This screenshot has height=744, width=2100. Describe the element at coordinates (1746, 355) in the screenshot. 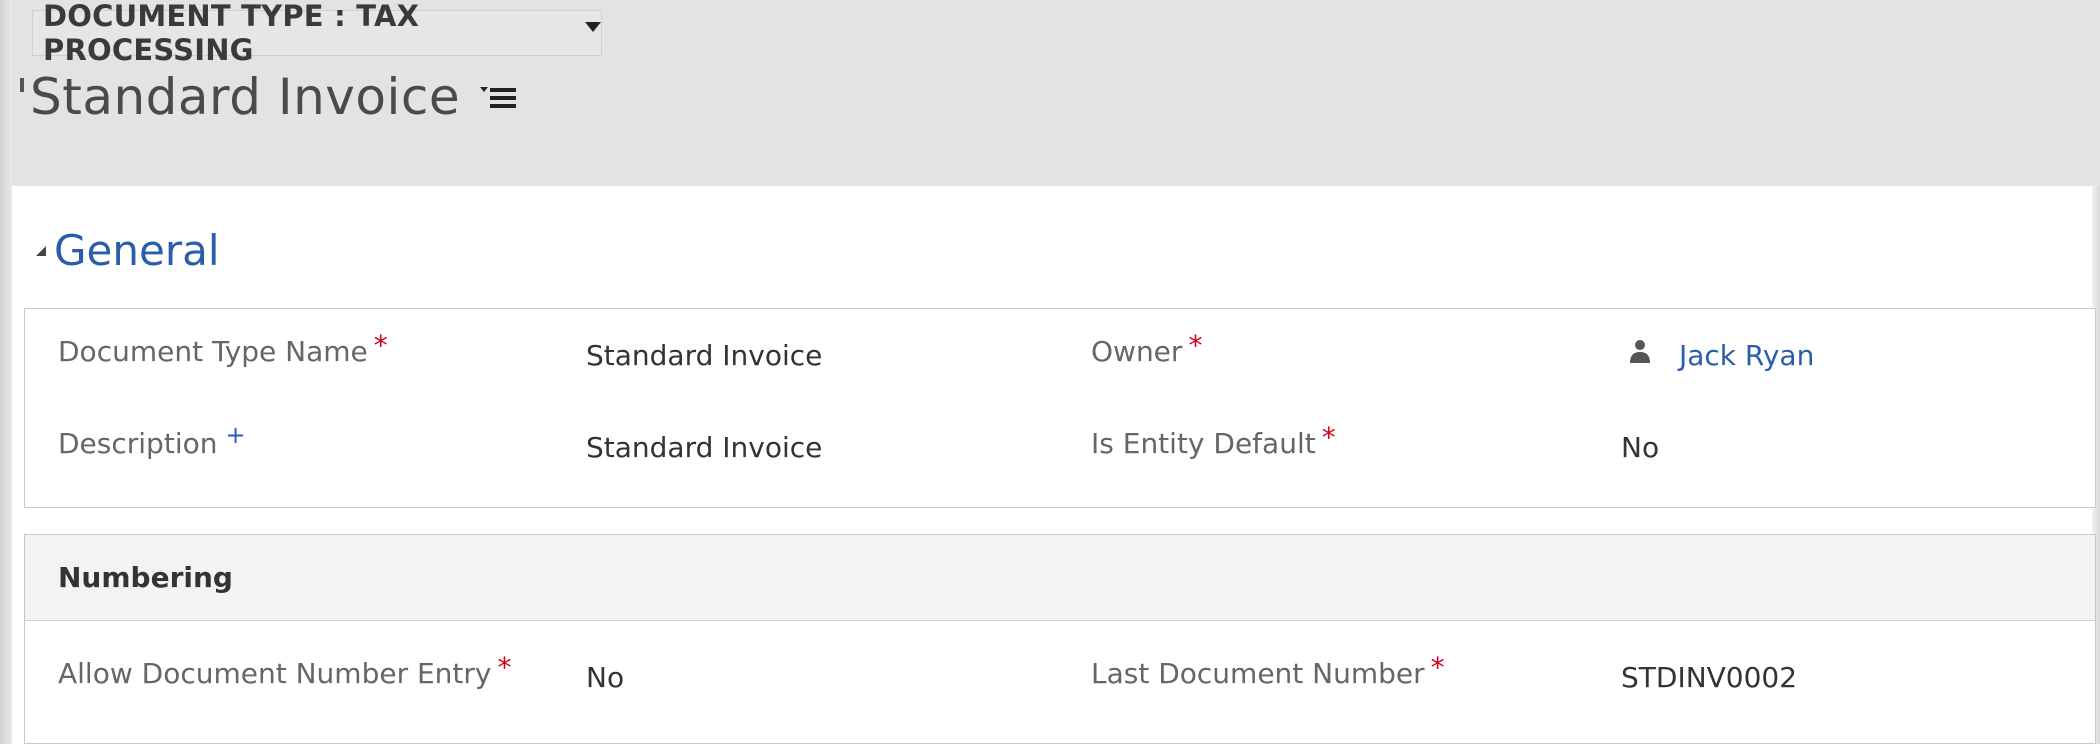

I see `owner-link: Jack Ryan` at that location.